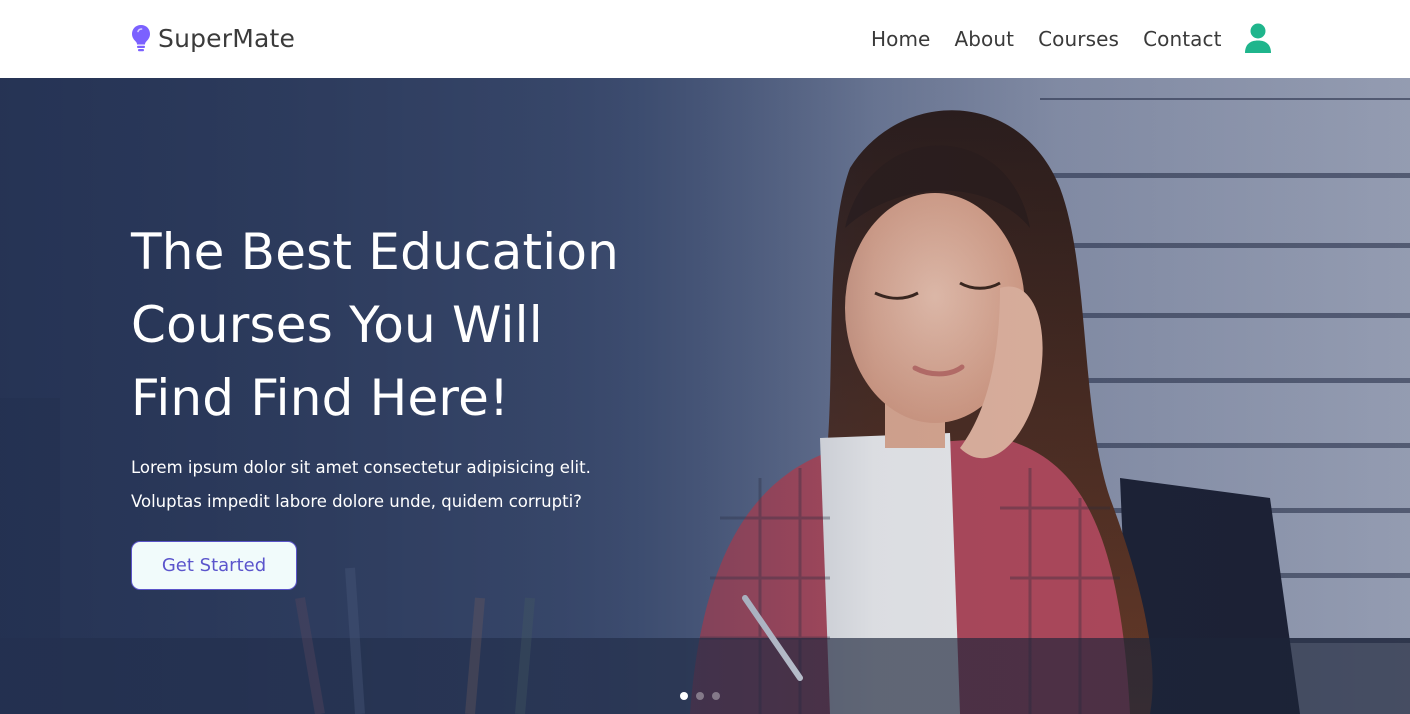 The width and height of the screenshot is (1410, 714). I want to click on site-header: SuperMate Home About Courses Contact, so click(705, 39).